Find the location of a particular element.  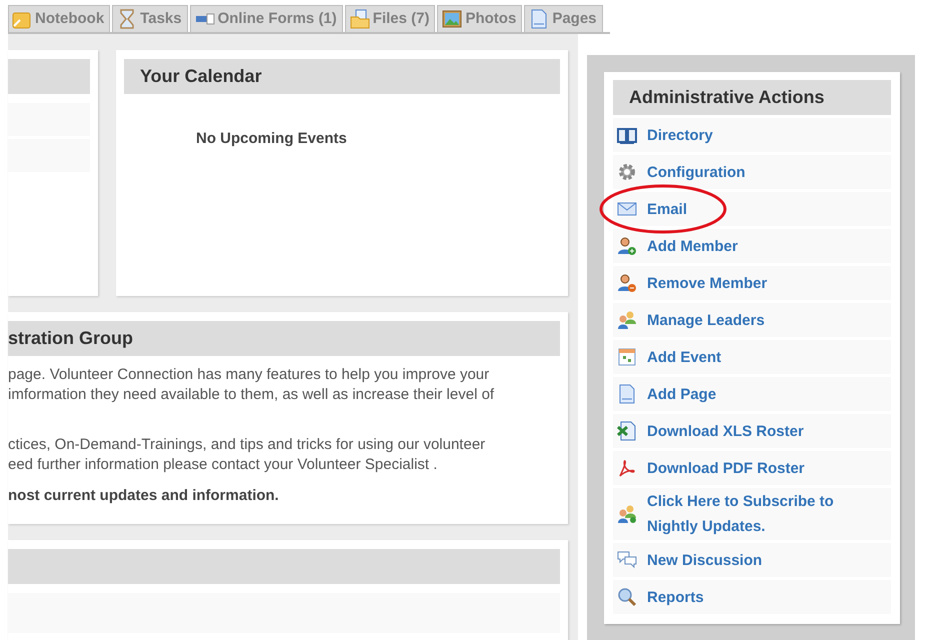

people-icon is located at coordinates (627, 320).